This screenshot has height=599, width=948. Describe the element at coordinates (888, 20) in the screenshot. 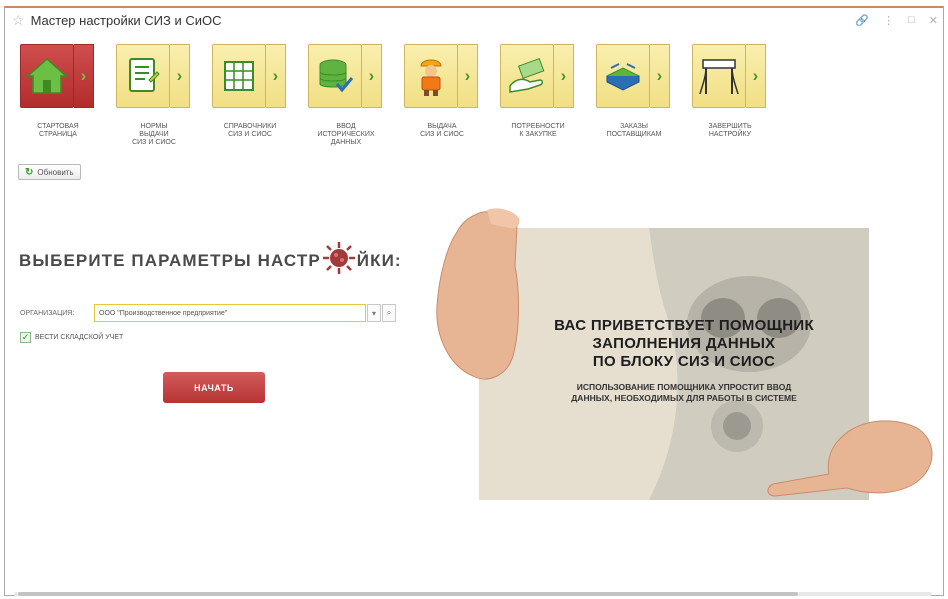

I see `more-icon: ⋮` at that location.